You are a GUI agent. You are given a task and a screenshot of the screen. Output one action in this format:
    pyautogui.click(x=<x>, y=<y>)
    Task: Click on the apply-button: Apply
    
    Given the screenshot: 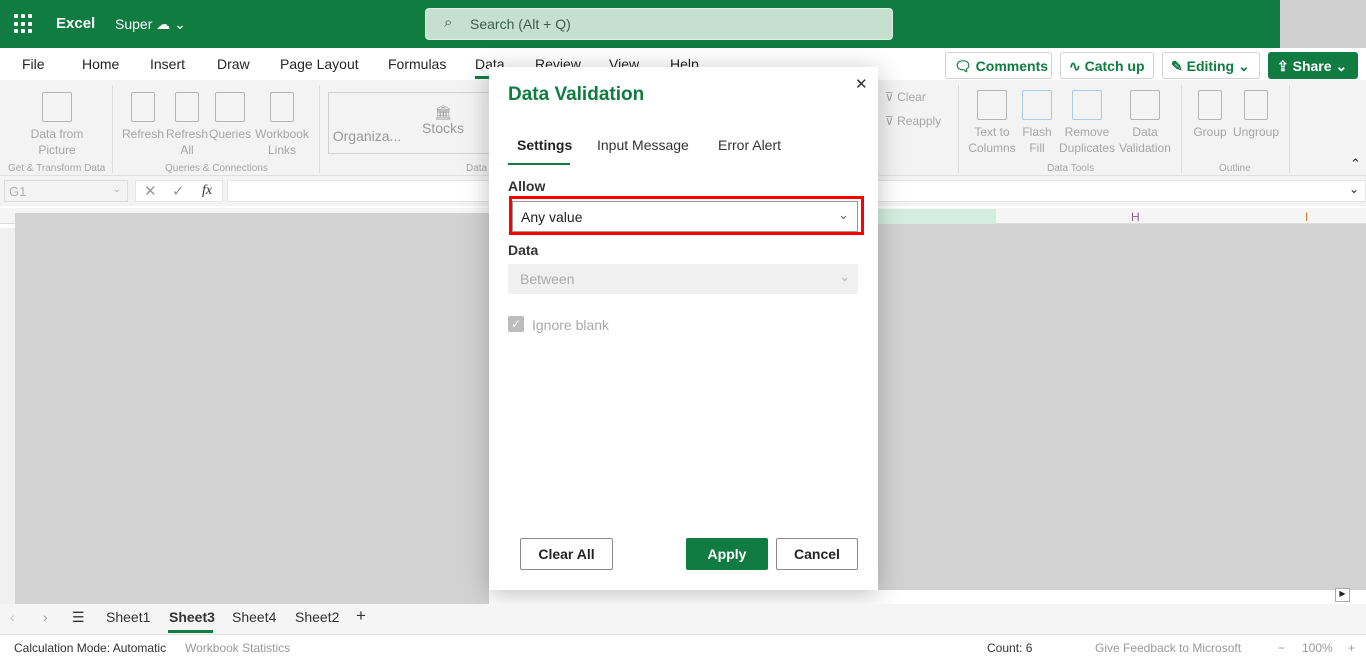 What is the action you would take?
    pyautogui.click(x=727, y=554)
    